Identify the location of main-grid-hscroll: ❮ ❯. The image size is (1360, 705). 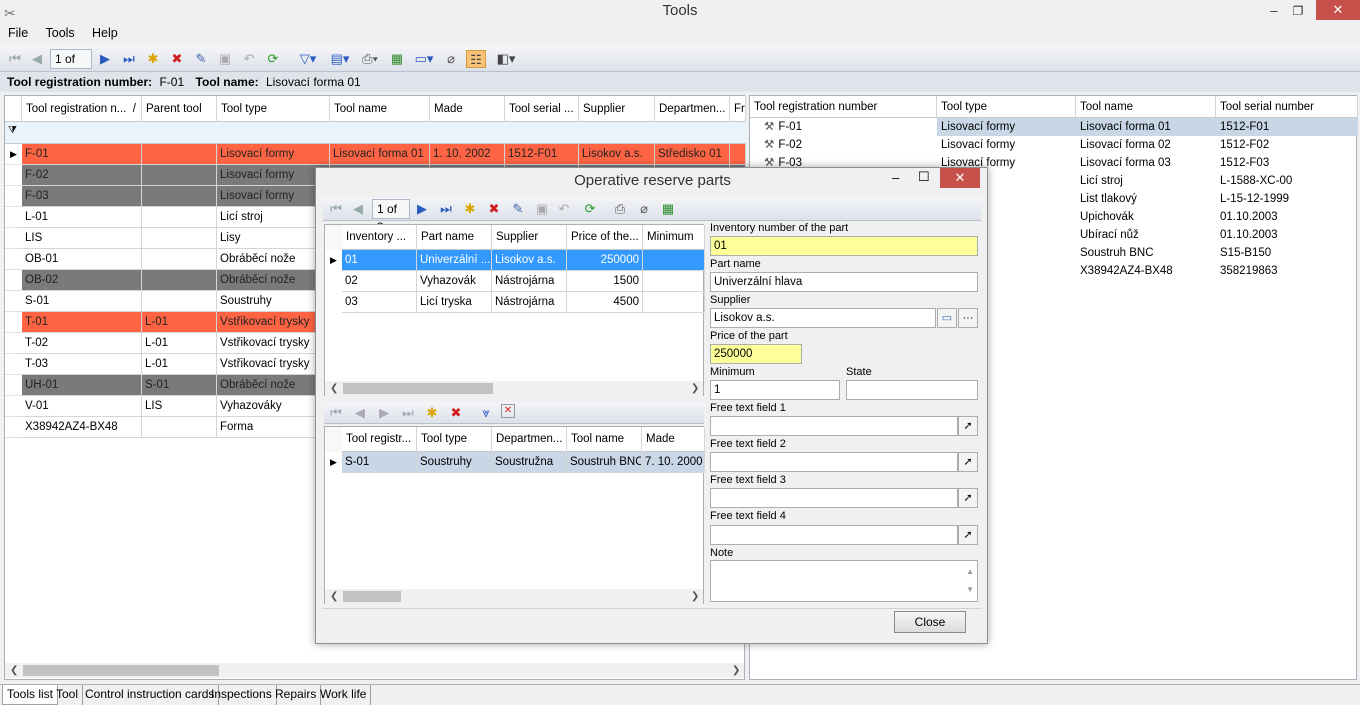
(374, 670).